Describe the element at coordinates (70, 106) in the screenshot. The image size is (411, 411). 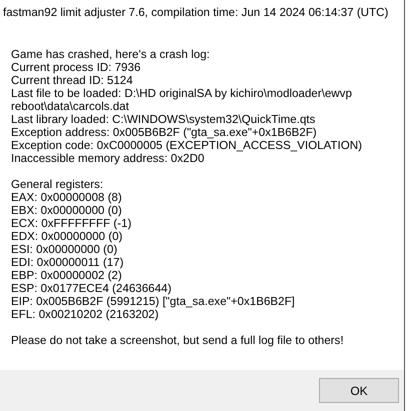
I see `log-line: reboot\data\carcols.dat` at that location.